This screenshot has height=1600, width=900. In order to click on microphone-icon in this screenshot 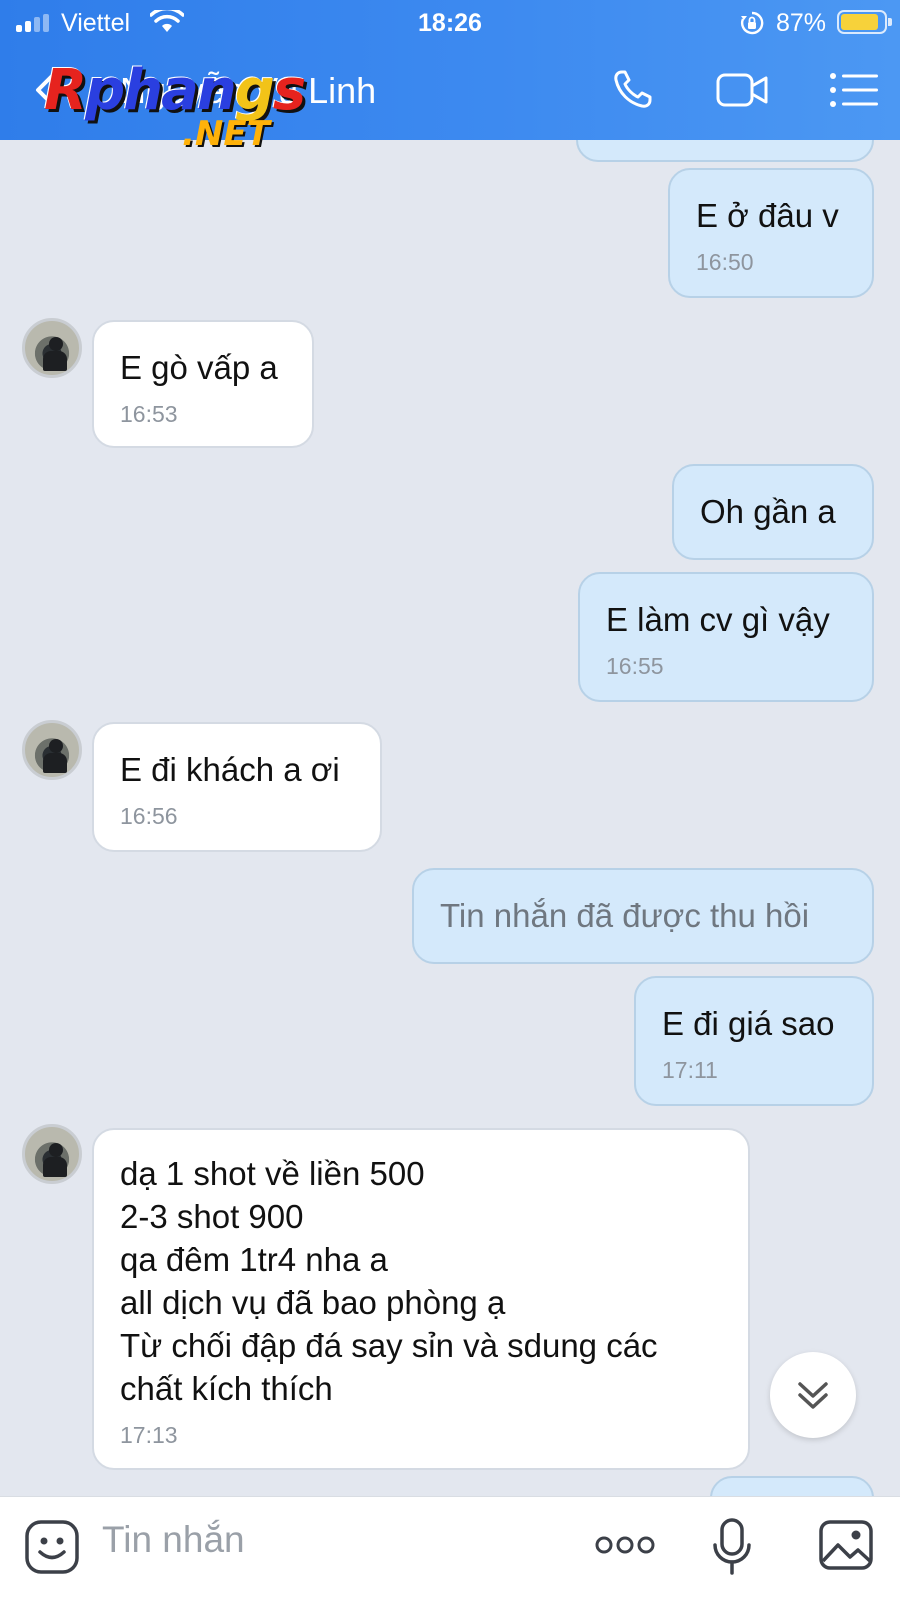, I will do `click(732, 1547)`.